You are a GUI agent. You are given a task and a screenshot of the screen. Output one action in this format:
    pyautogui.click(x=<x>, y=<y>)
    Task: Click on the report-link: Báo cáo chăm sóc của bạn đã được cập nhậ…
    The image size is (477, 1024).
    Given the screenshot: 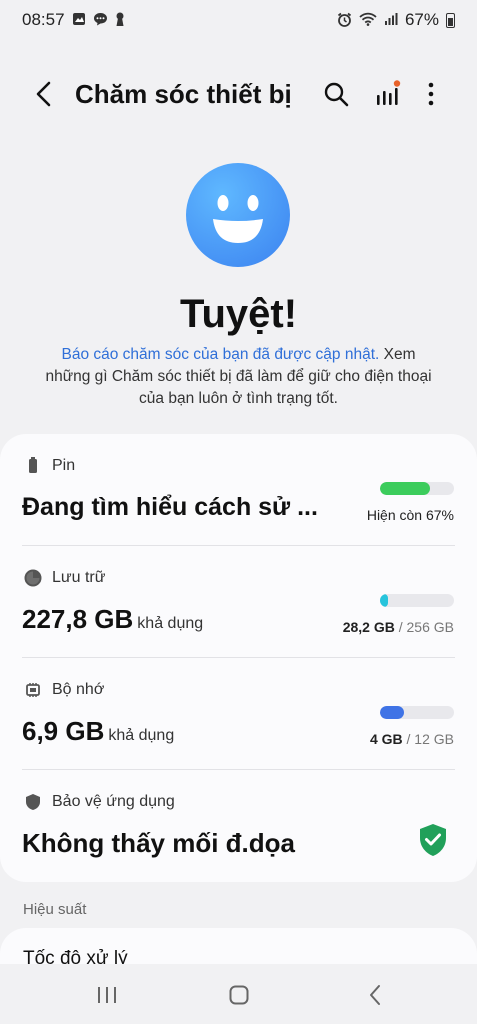 What is the action you would take?
    pyautogui.click(x=220, y=354)
    